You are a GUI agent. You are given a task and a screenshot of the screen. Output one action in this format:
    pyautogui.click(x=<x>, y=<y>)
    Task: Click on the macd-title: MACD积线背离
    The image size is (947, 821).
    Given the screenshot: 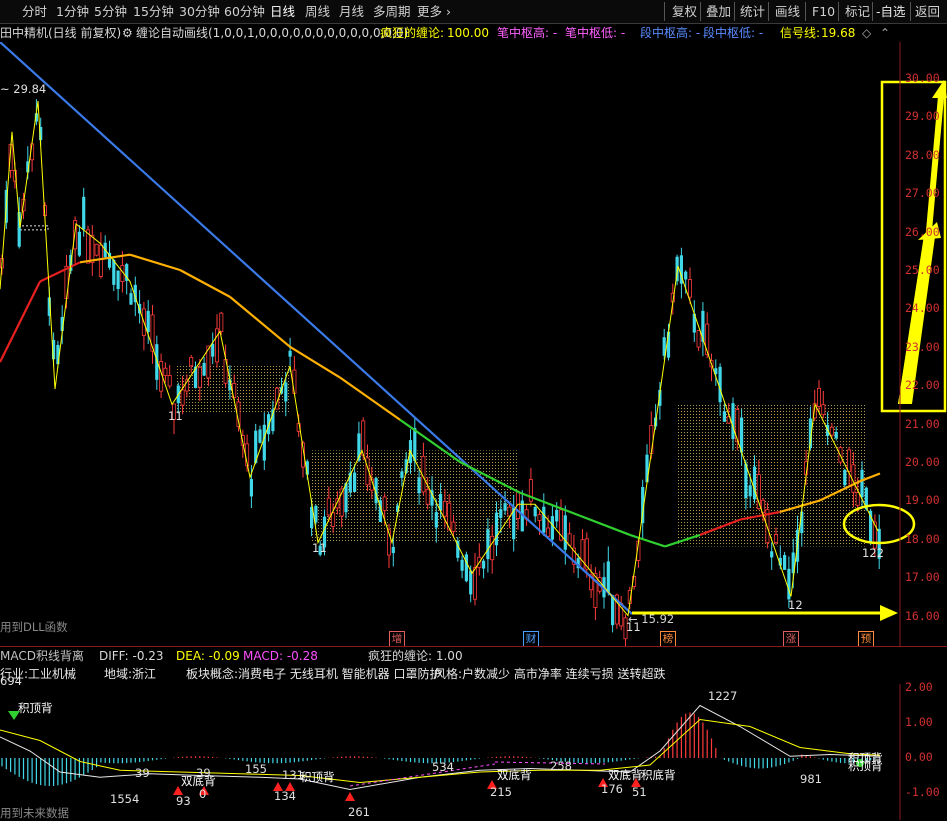 What is the action you would take?
    pyautogui.click(x=42, y=656)
    